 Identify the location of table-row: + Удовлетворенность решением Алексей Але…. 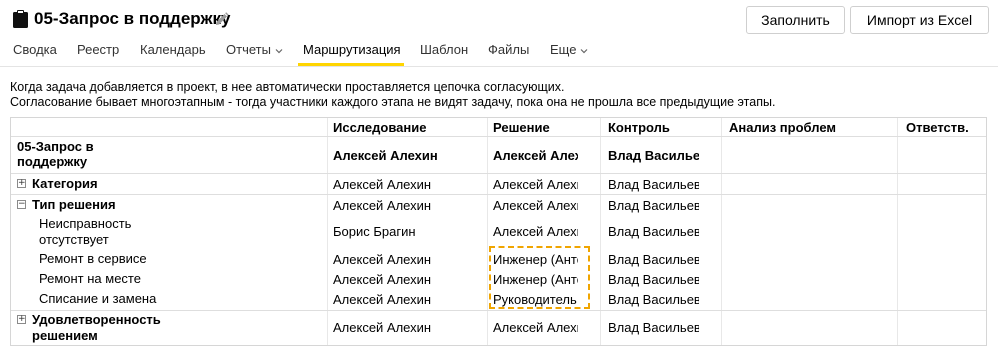
(498, 328).